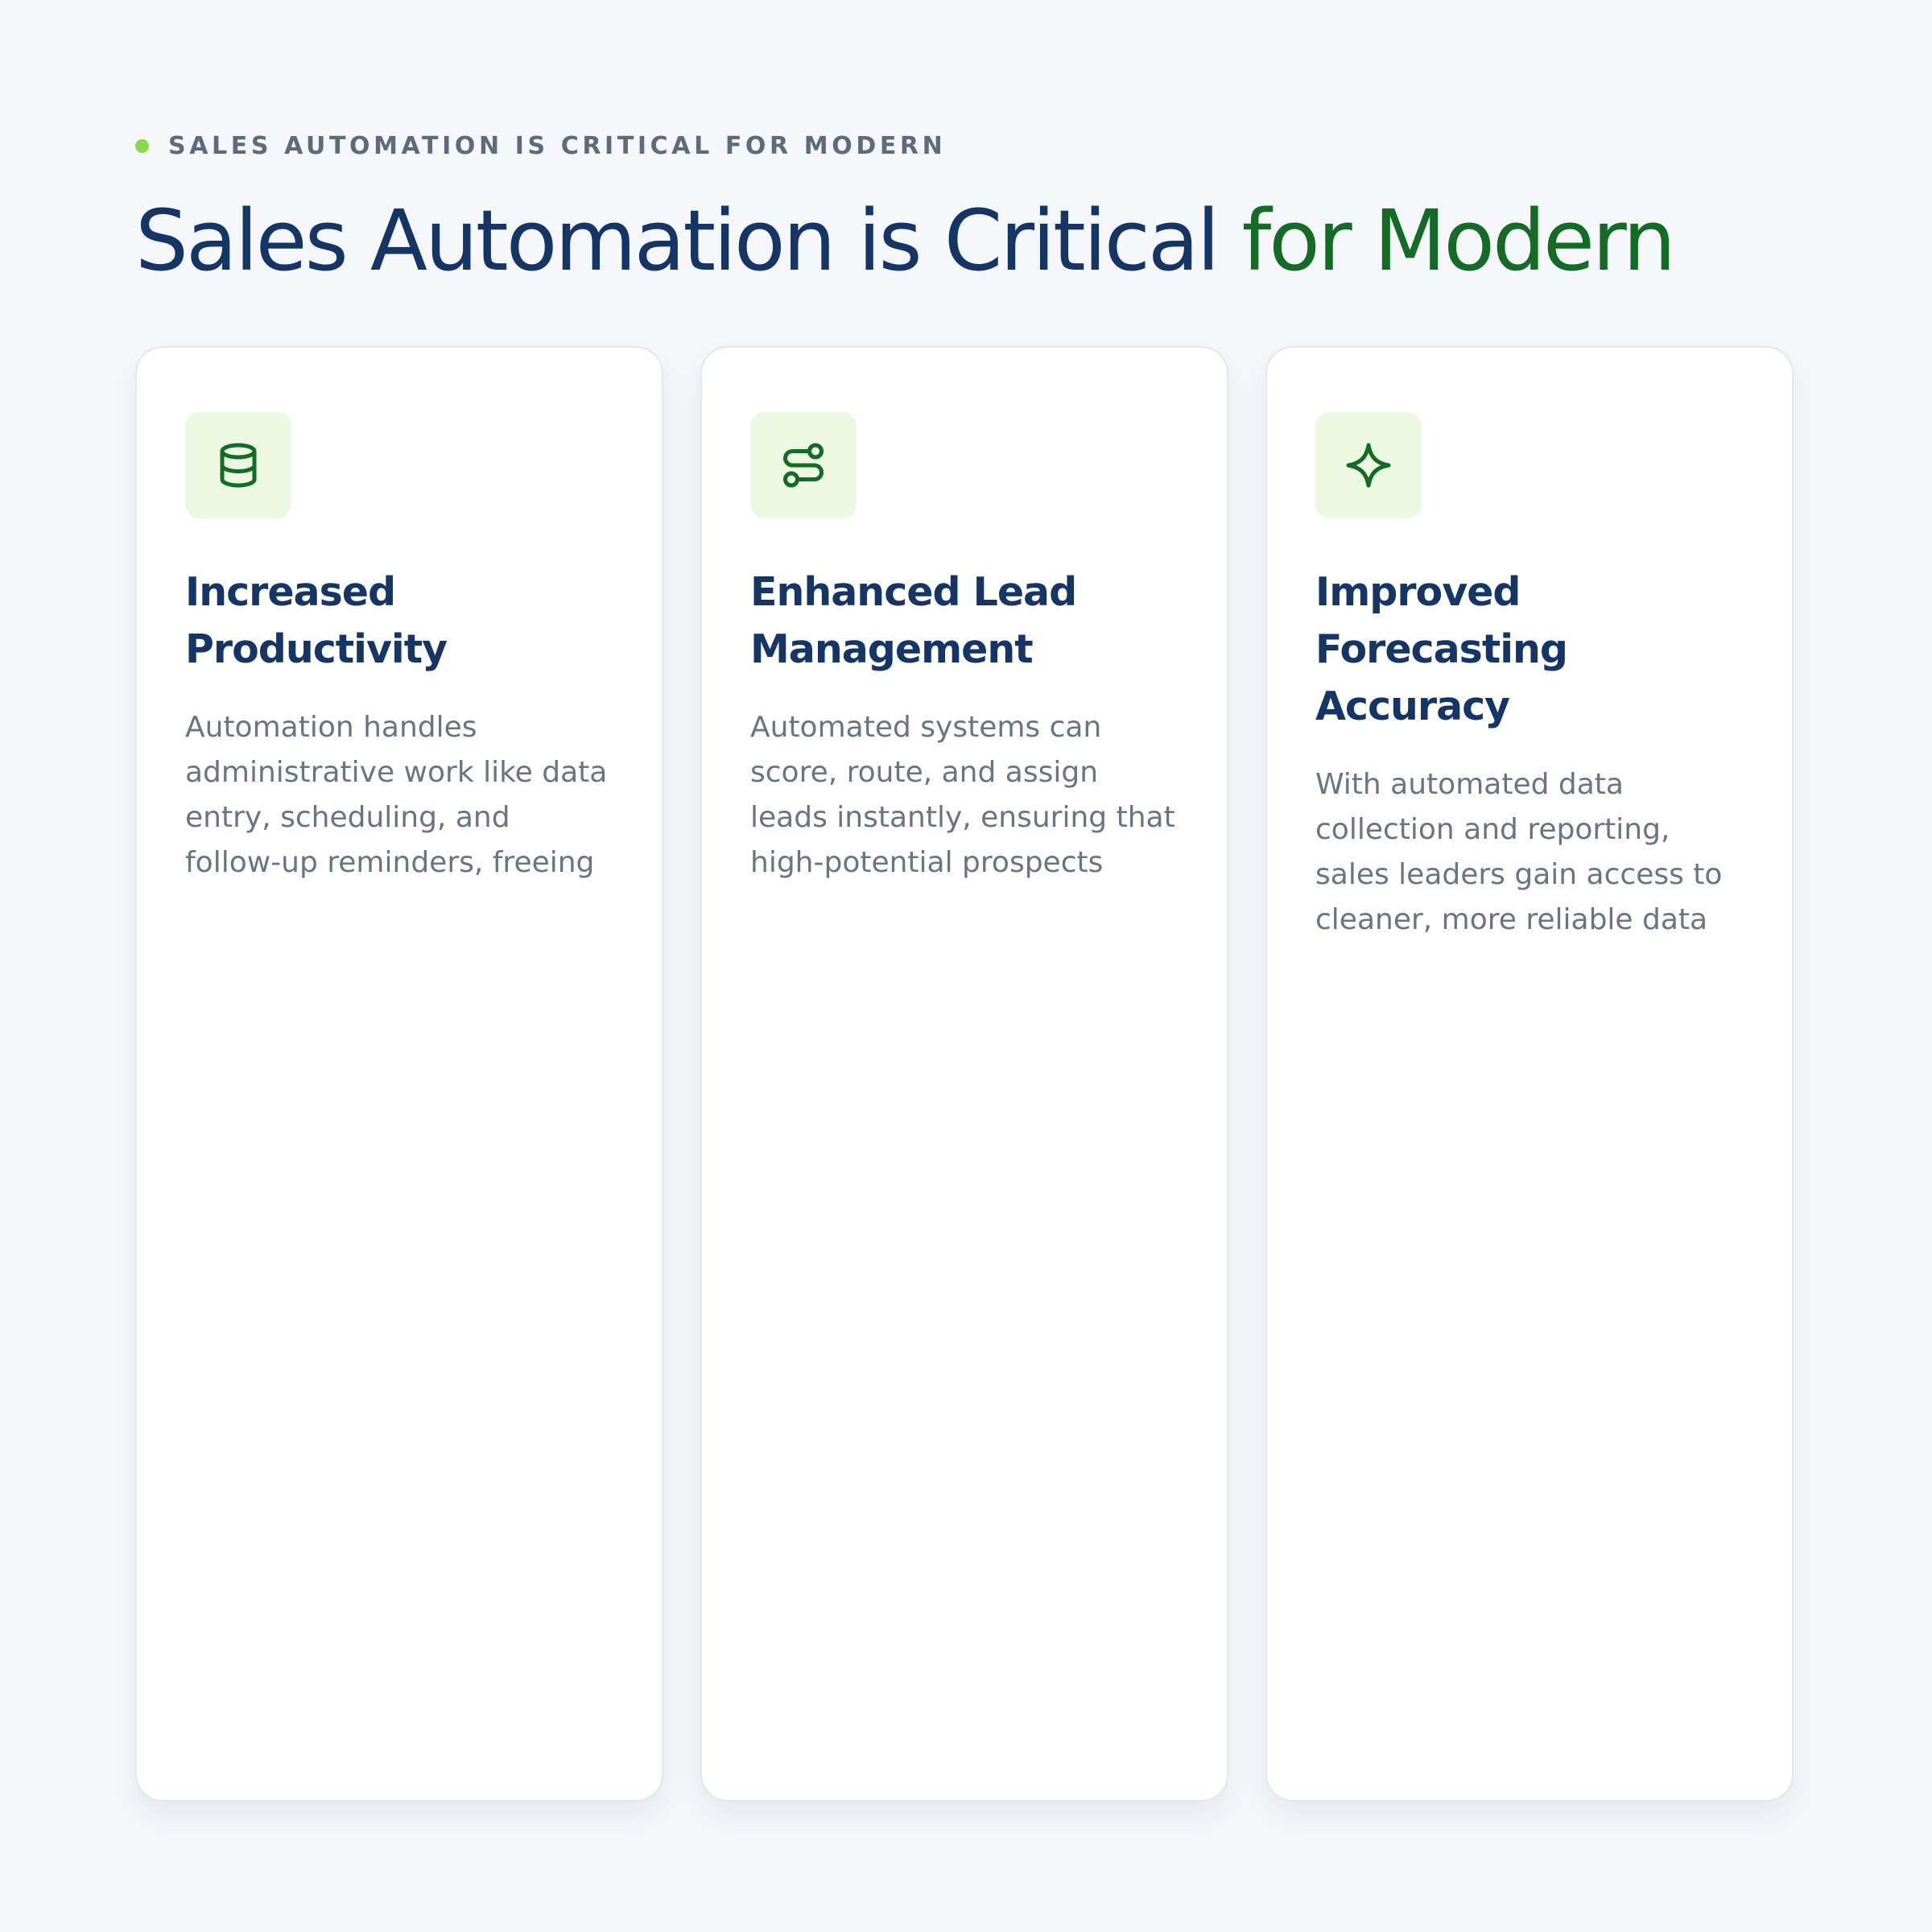 Image resolution: width=1932 pixels, height=1932 pixels. What do you see at coordinates (1441, 649) in the screenshot?
I see `card-title: Improved Forecasting Accuracy` at bounding box center [1441, 649].